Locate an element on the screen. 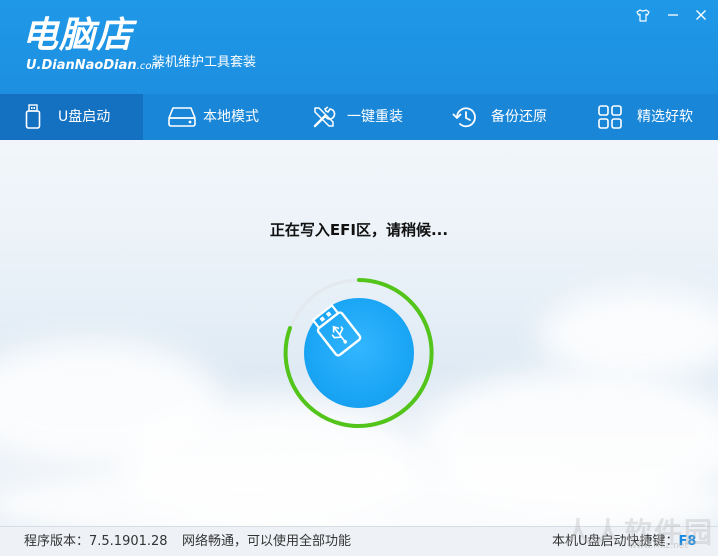  usb-progress-badge is located at coordinates (359, 353).